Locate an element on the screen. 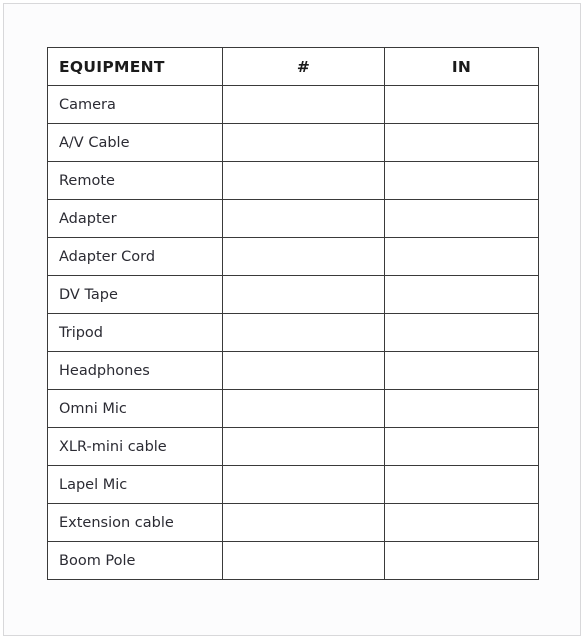 The width and height of the screenshot is (585, 640). cell-equipment-name: Tripod is located at coordinates (135, 332).